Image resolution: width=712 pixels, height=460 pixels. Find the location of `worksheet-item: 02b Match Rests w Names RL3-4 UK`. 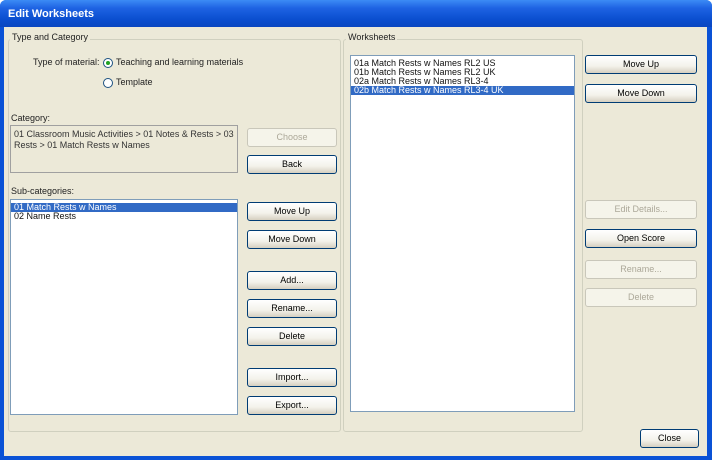

worksheet-item: 02b Match Rests w Names RL3-4 UK is located at coordinates (462, 90).